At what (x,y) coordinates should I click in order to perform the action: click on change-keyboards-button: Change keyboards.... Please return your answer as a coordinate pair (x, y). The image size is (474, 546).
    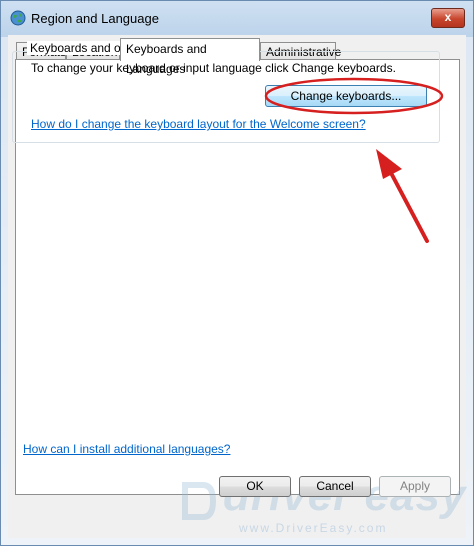
    Looking at the image, I should click on (346, 96).